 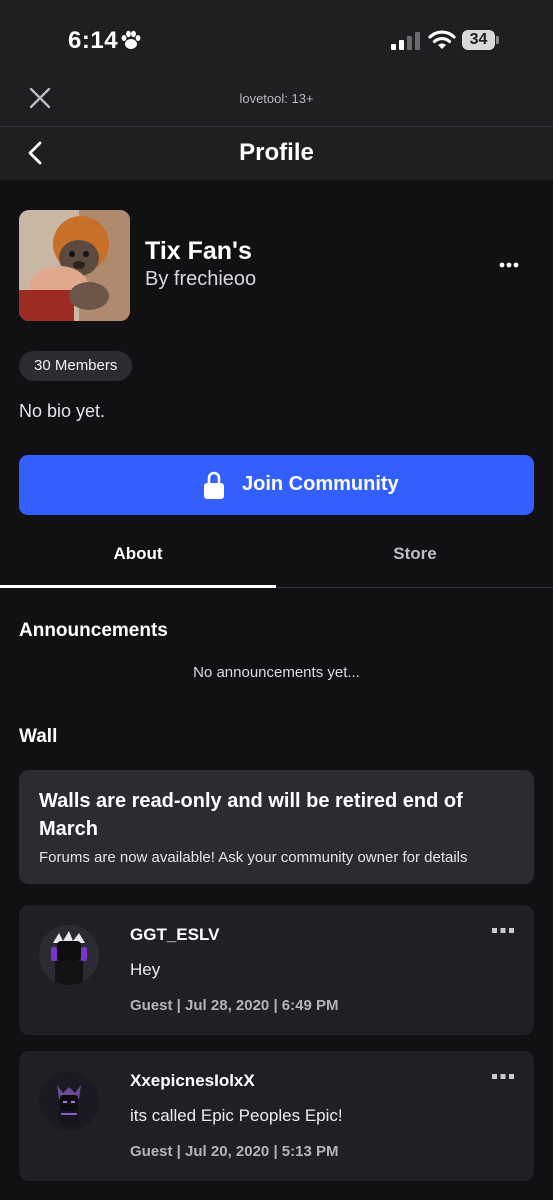 I want to click on browser-title: lovetool: 13+, so click(x=276, y=98).